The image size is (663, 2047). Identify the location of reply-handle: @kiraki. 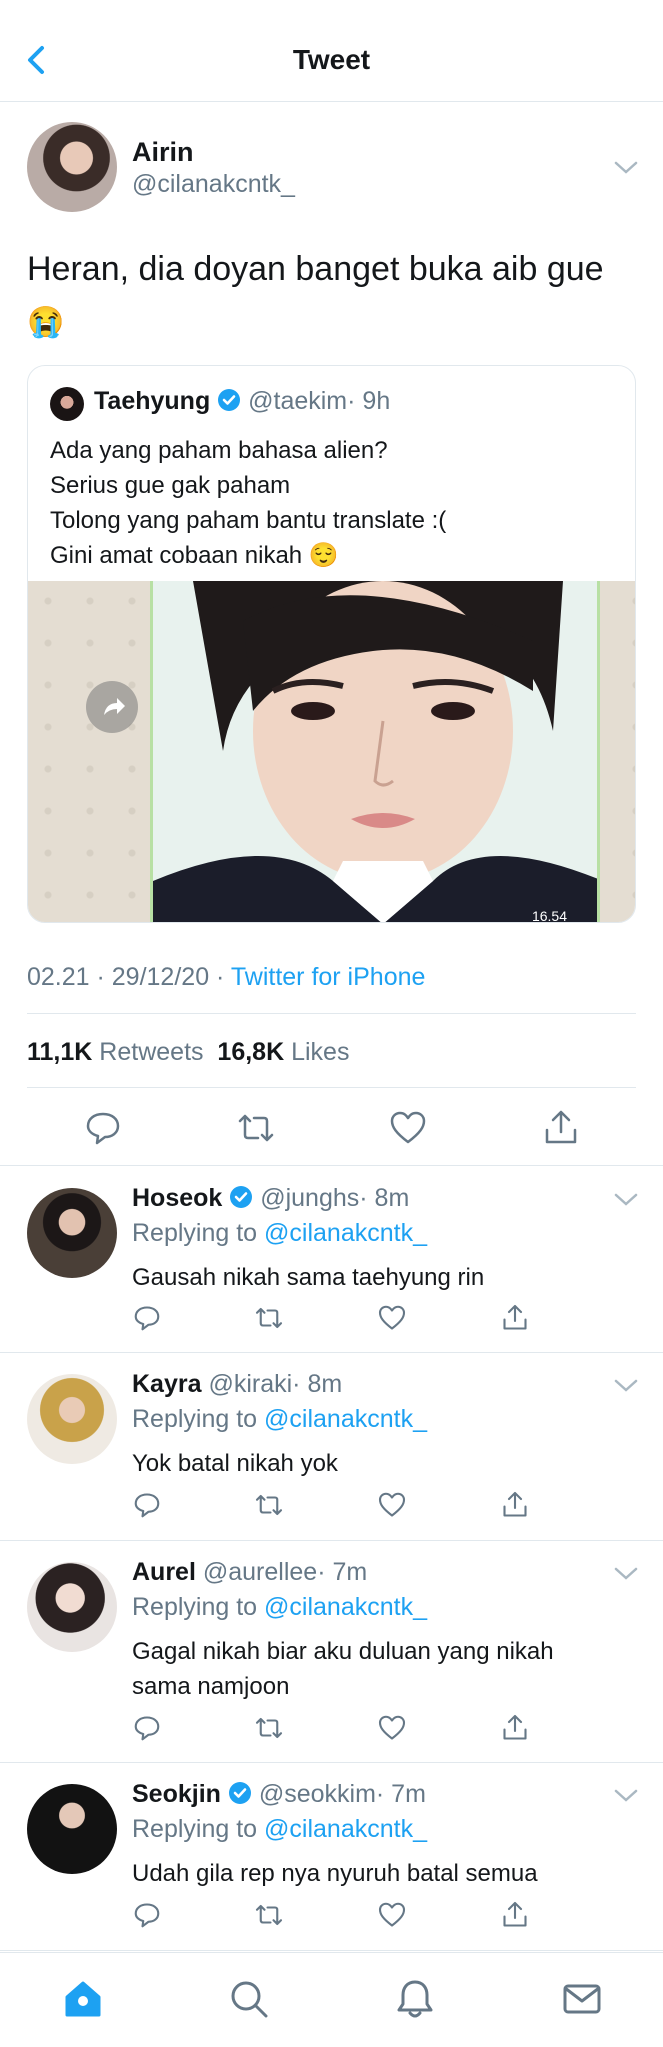
(250, 1384).